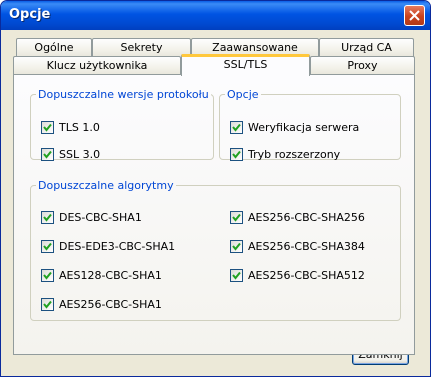 This screenshot has height=377, width=431. Describe the element at coordinates (362, 65) in the screenshot. I see `tab-proxy: Proxy` at that location.